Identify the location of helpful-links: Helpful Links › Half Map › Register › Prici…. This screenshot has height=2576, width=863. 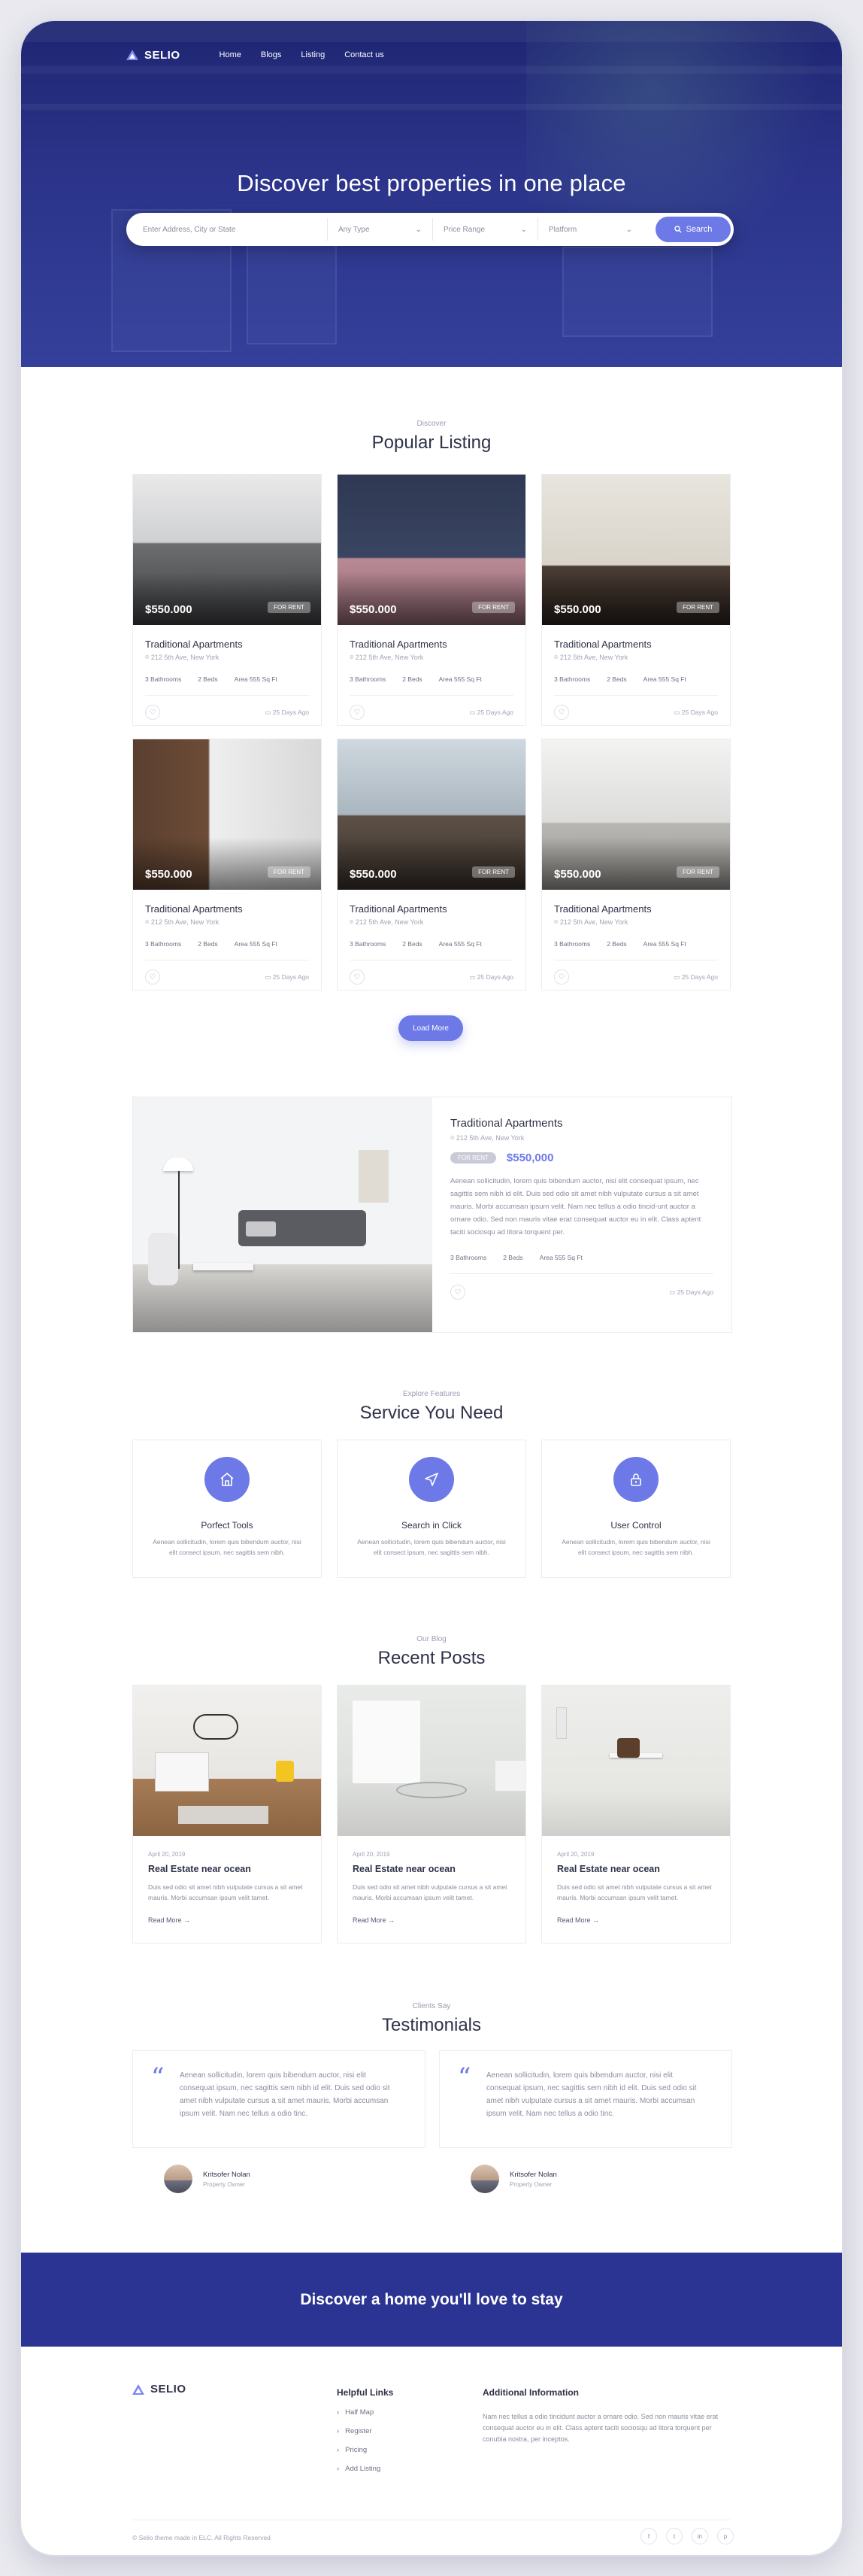
(365, 2430).